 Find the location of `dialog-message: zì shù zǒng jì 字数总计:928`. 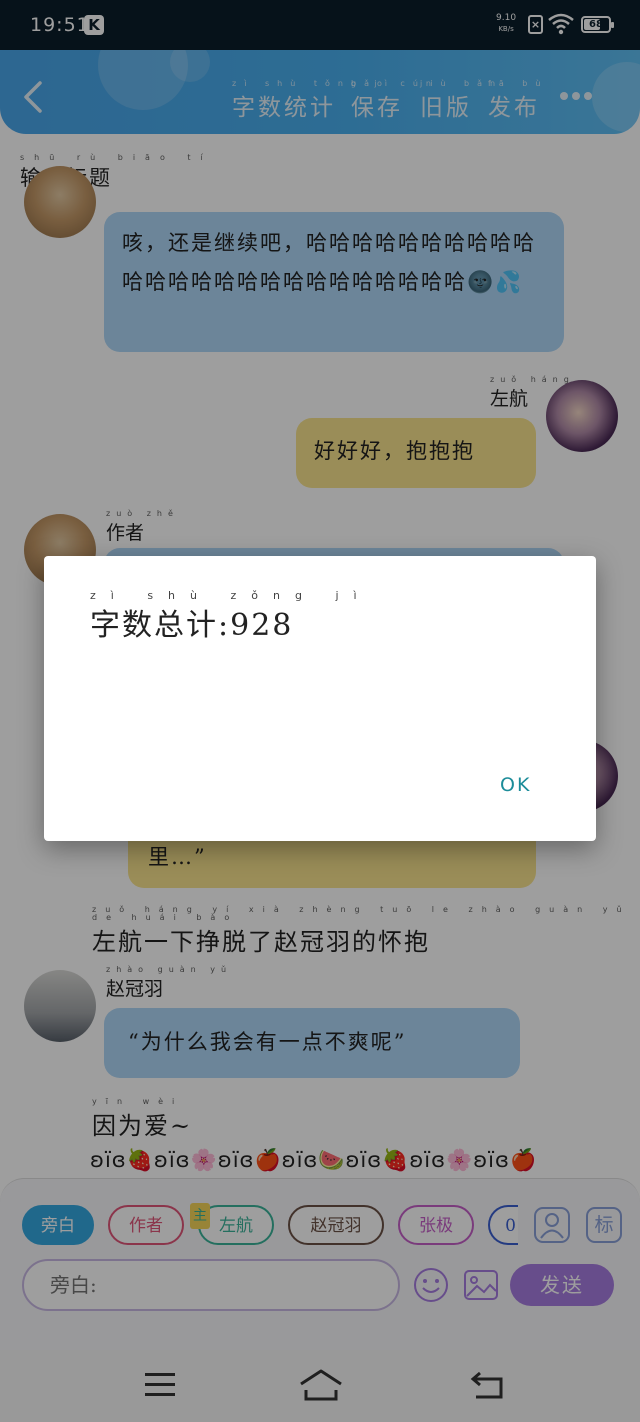

dialog-message: zì shù zǒng jì 字数总计:928 is located at coordinates (231, 616).